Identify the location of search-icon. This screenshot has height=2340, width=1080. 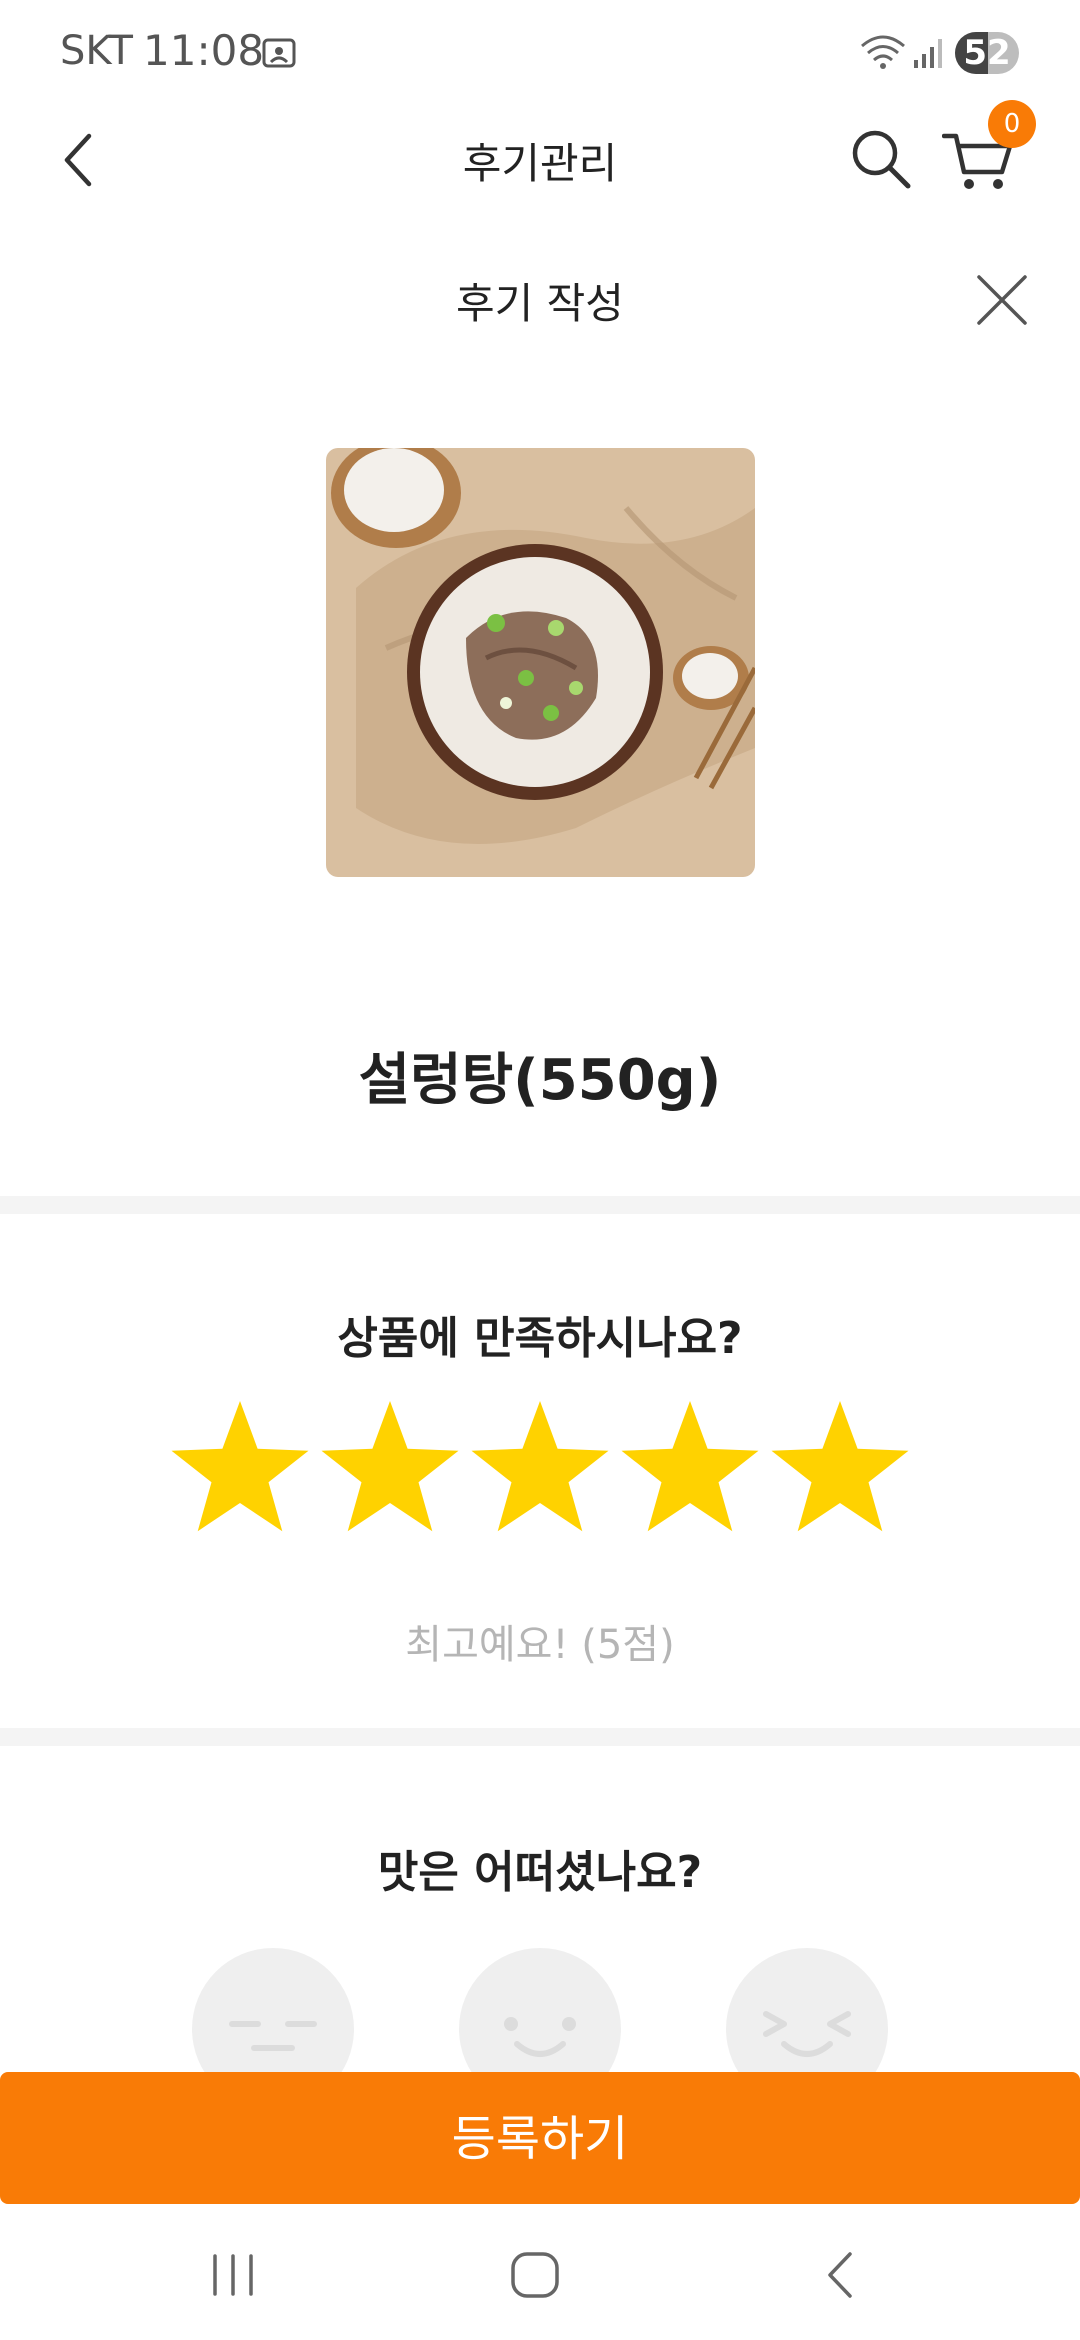
(881, 159).